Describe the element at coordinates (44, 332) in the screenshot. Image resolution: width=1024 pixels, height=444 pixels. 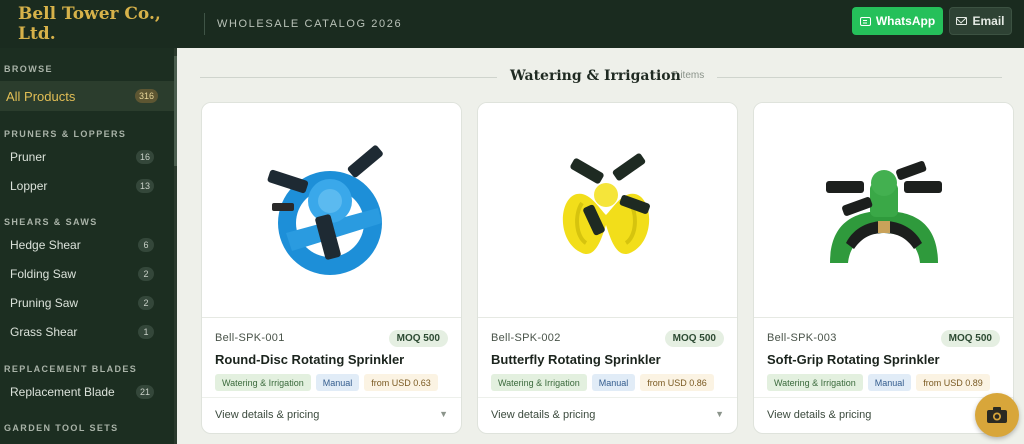
I see `sidebar-item-label: Grass Shear` at that location.